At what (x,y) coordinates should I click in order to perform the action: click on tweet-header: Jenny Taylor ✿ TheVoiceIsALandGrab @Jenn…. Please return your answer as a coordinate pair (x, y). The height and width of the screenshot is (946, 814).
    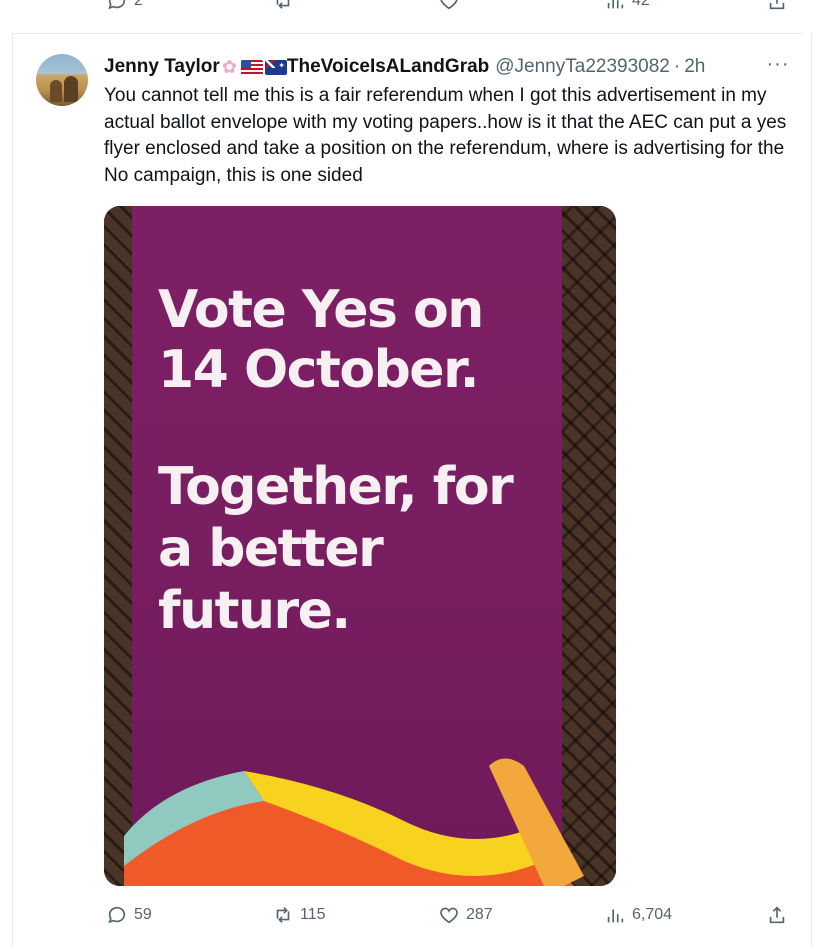
    Looking at the image, I should click on (404, 67).